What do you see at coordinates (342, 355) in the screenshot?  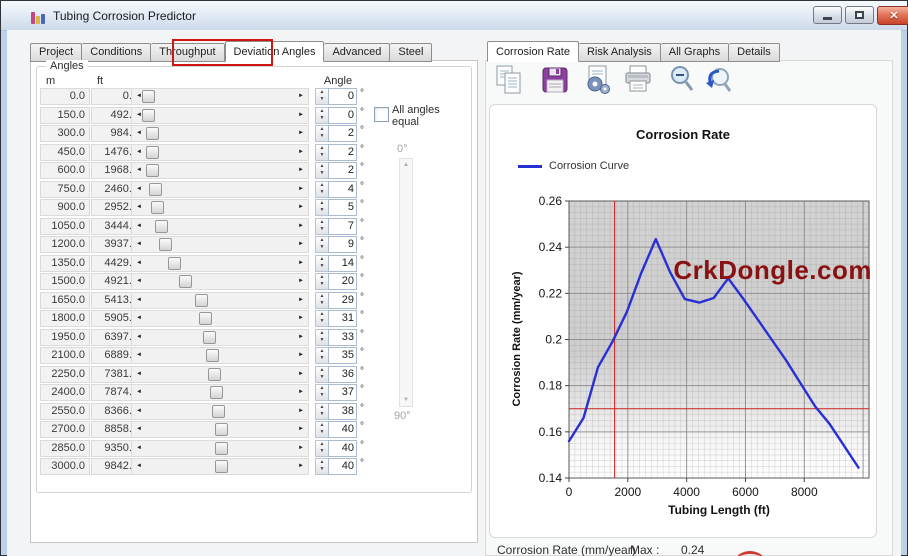 I see `angle-value-input: 35` at bounding box center [342, 355].